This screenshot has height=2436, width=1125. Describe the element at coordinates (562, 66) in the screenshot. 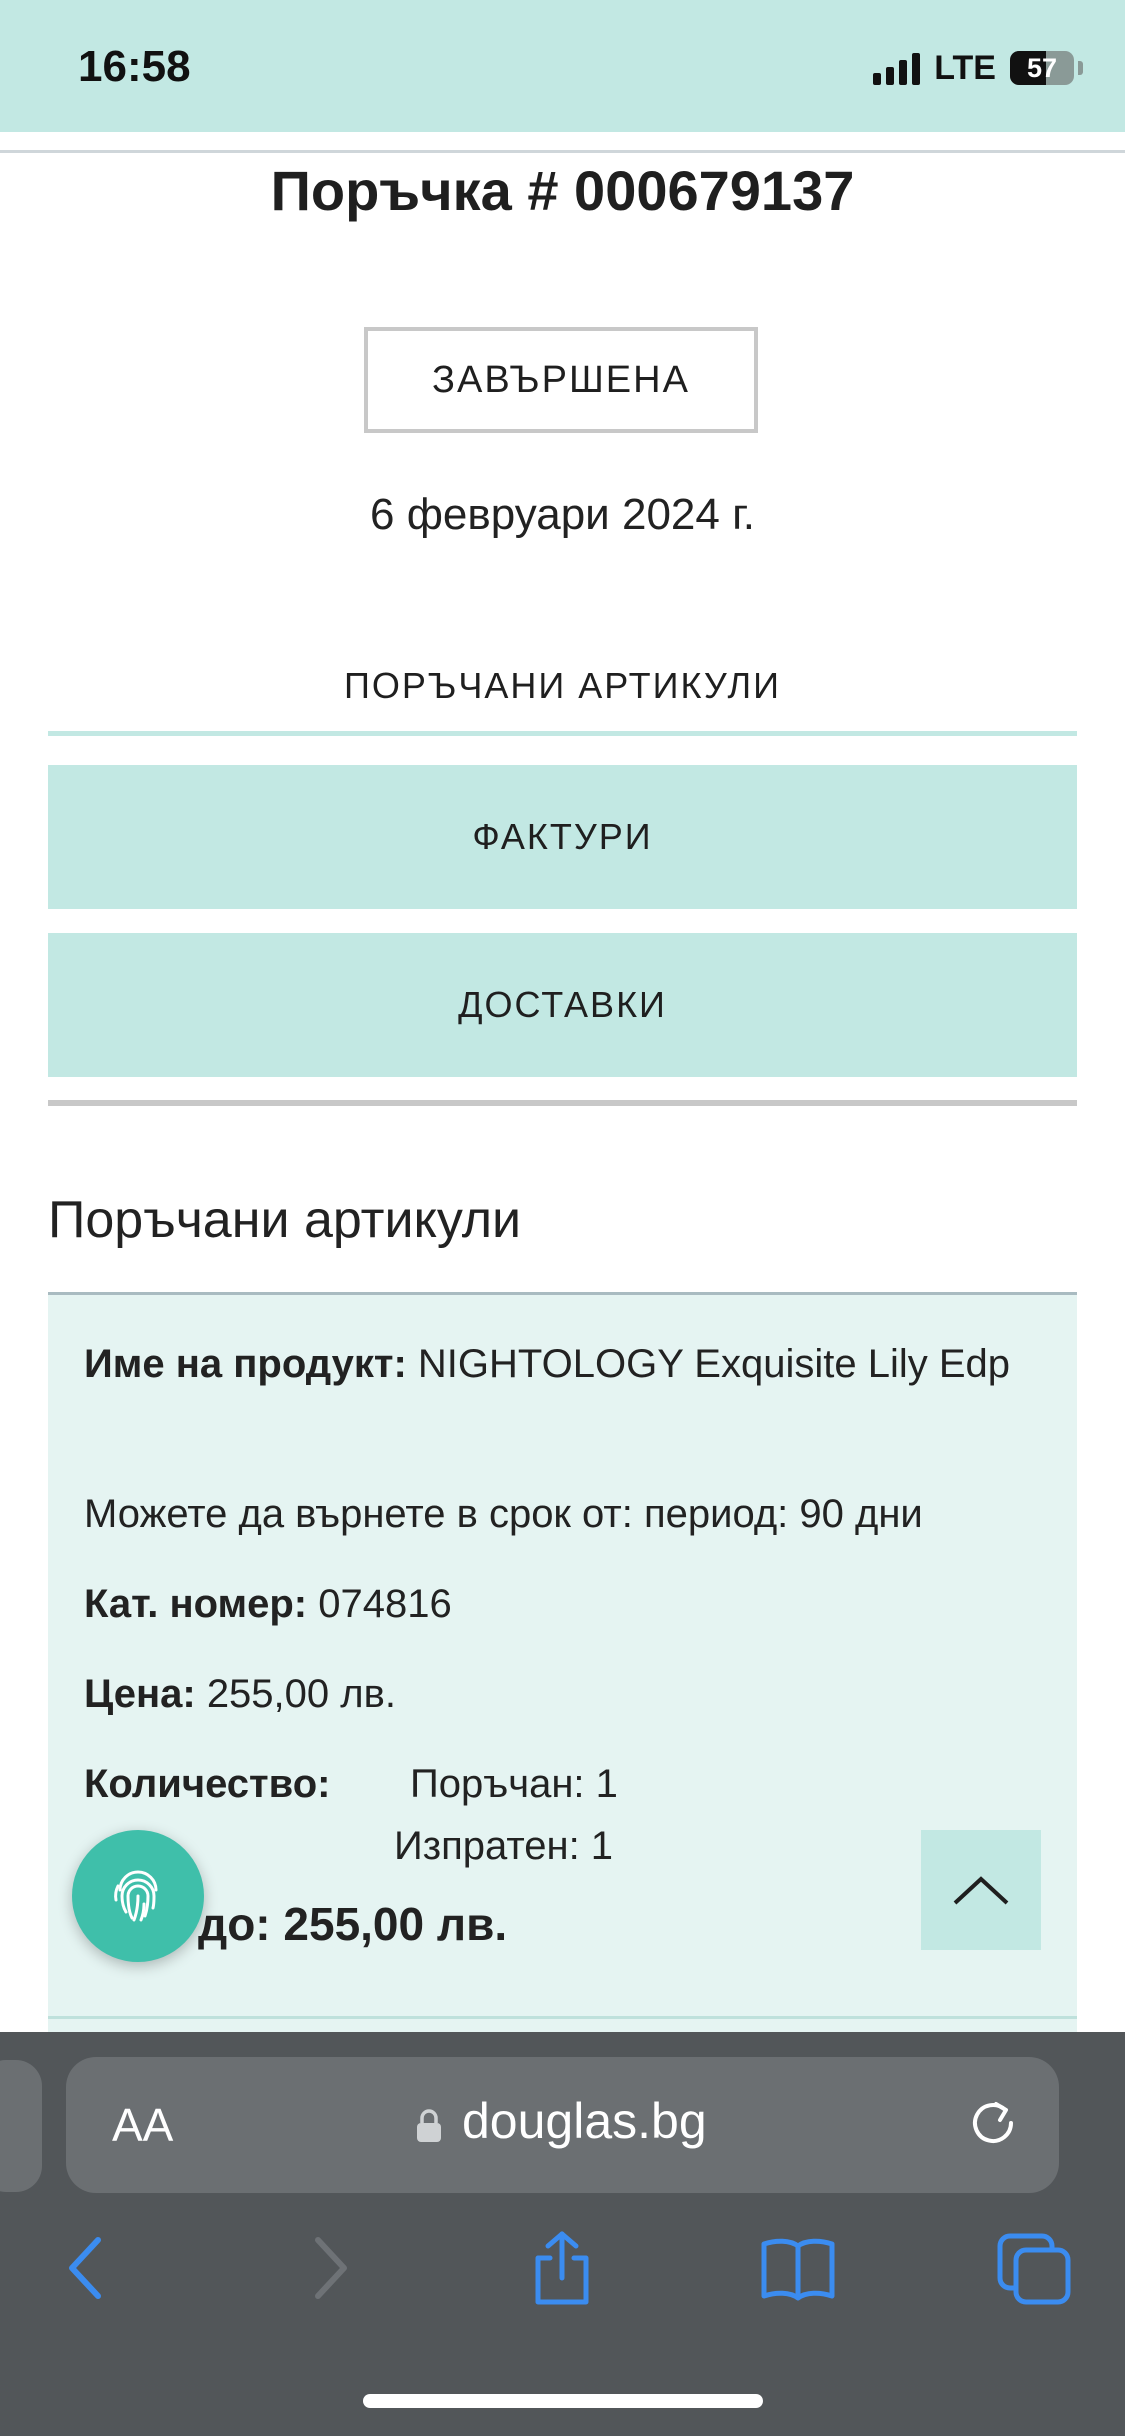

I see `status-bar: 16:58 LTE 57` at that location.